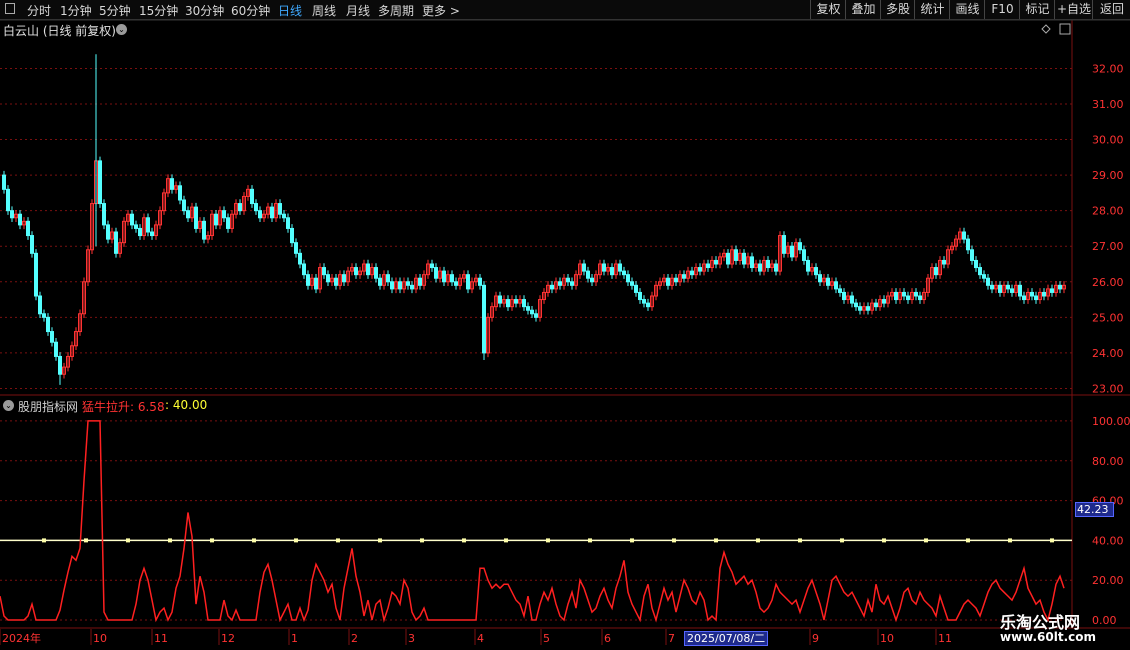 The image size is (1130, 650). I want to click on price-tick-label: 27.00, so click(1108, 246).